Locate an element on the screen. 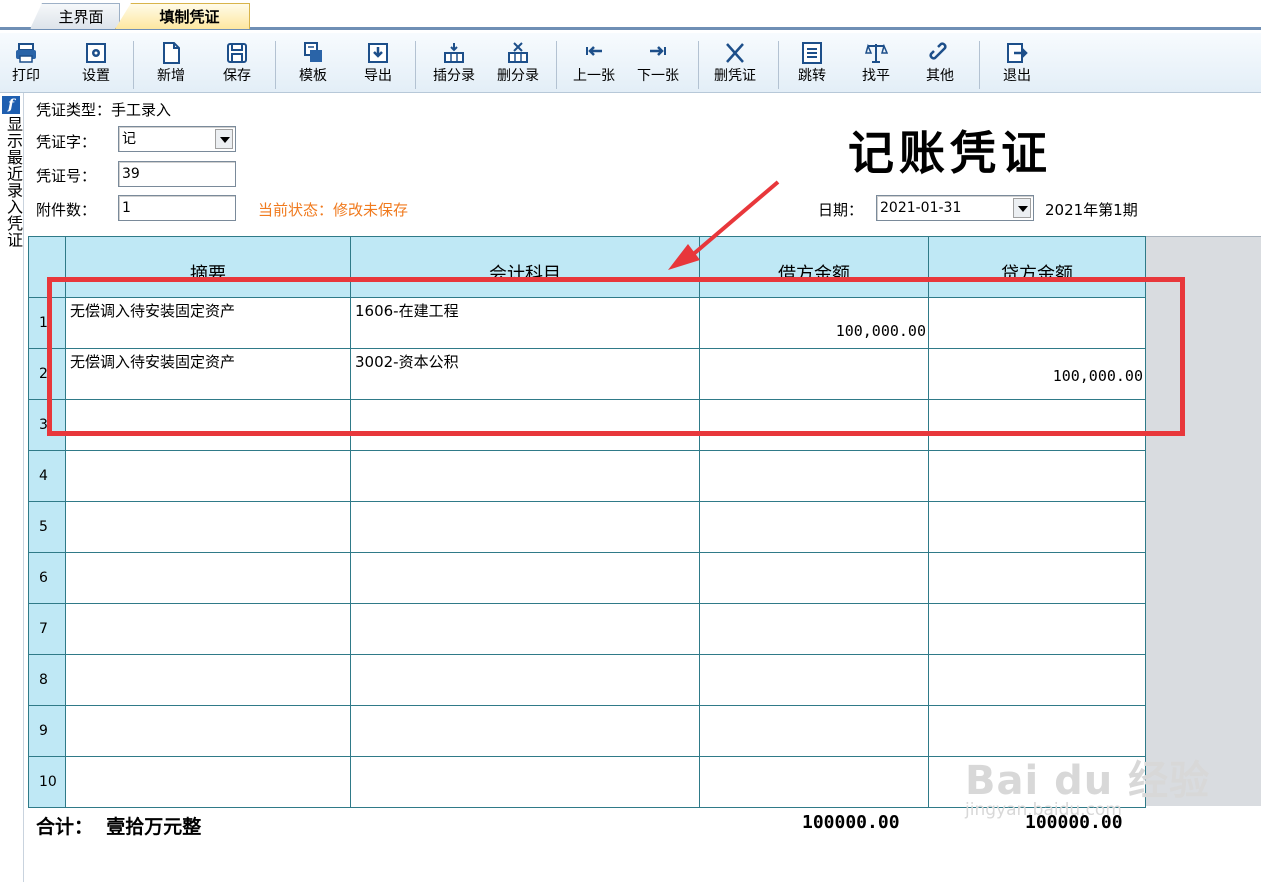 The width and height of the screenshot is (1261, 882). print-button: 打印 is located at coordinates (26, 65).